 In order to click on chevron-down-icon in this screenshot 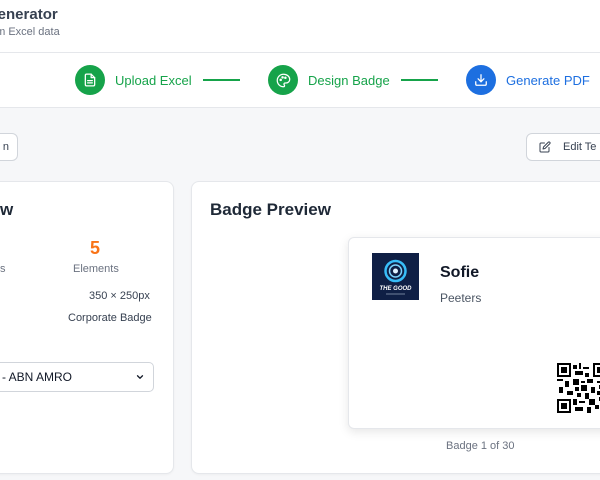, I will do `click(140, 377)`.